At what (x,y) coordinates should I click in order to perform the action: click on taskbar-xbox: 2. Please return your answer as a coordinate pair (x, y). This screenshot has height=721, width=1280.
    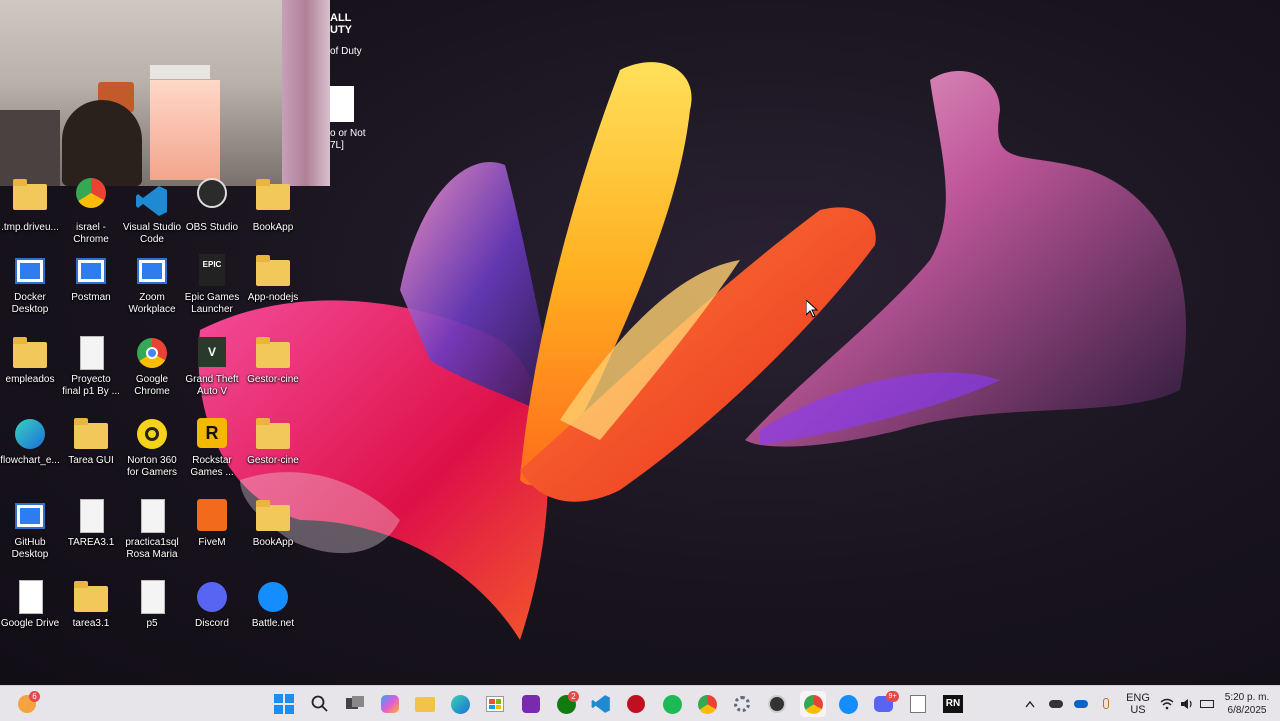
    Looking at the image, I should click on (566, 704).